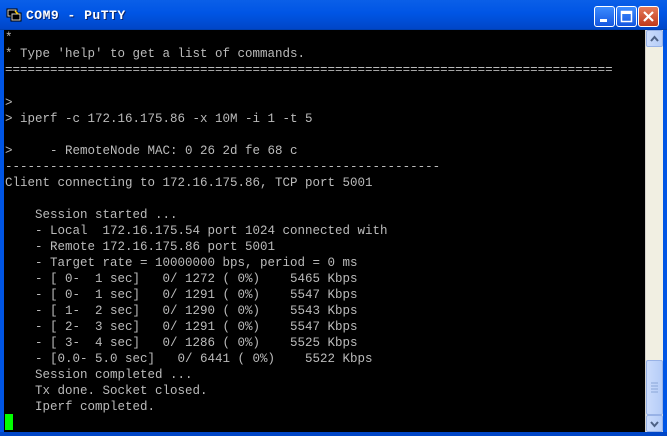 This screenshot has height=436, width=667. I want to click on maximize-button, so click(626, 16).